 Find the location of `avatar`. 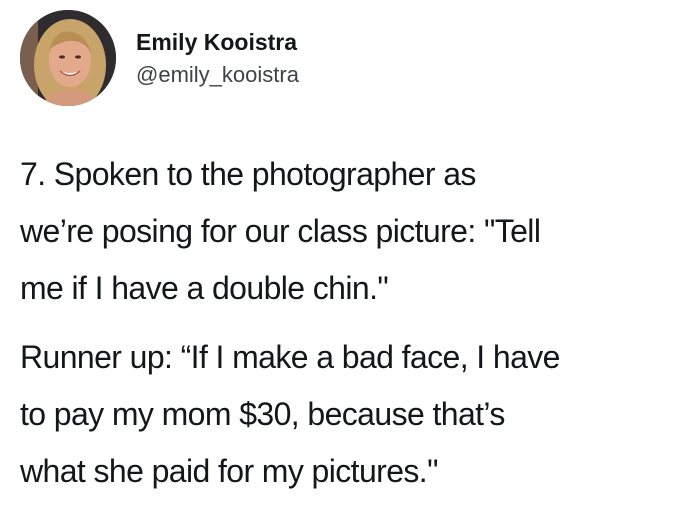

avatar is located at coordinates (68, 58).